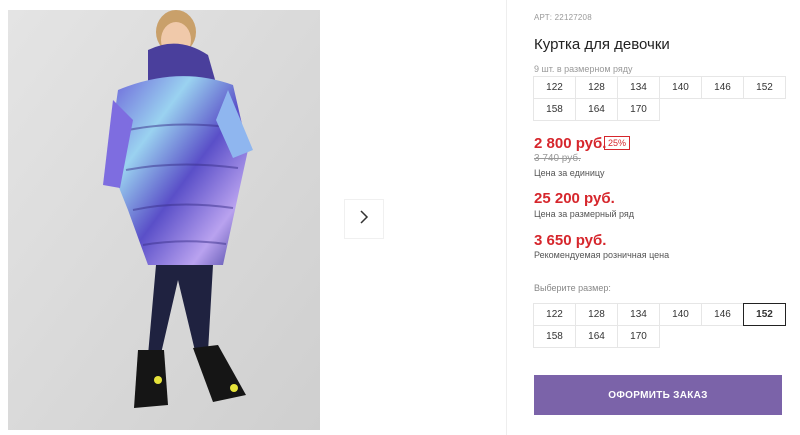 The image size is (800, 435). What do you see at coordinates (617, 143) in the screenshot?
I see `discount-badge: 25%` at bounding box center [617, 143].